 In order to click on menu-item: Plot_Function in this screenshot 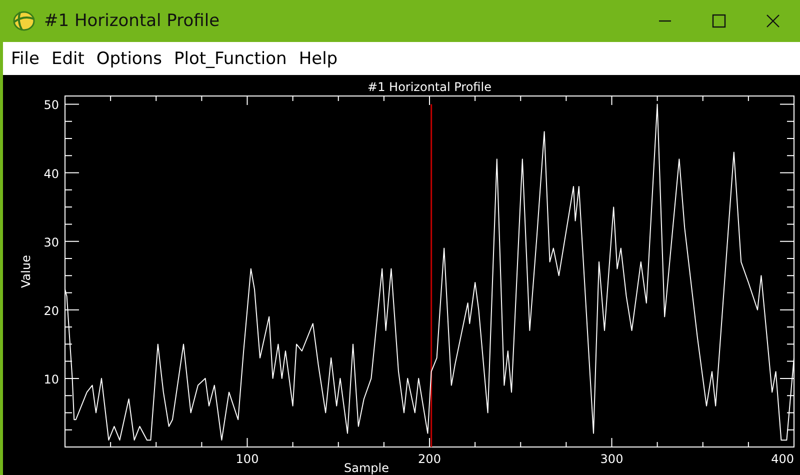, I will do `click(230, 58)`.